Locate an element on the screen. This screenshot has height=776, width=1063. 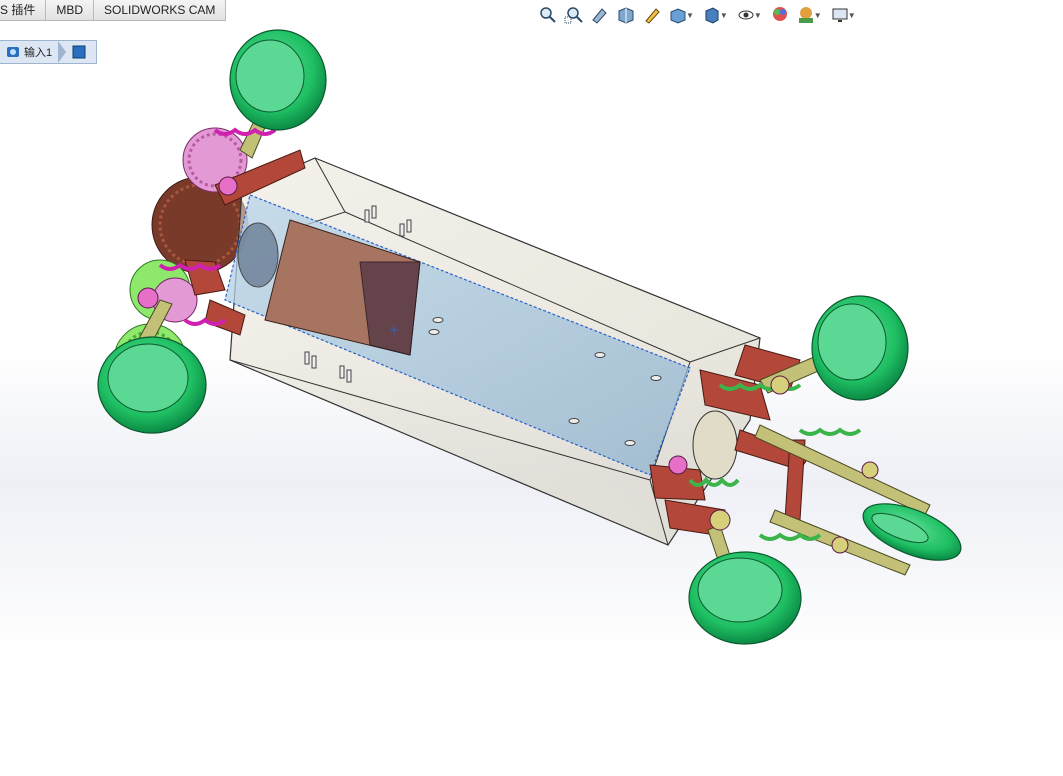
breadcrumb-separator is located at coordinates (62, 52).